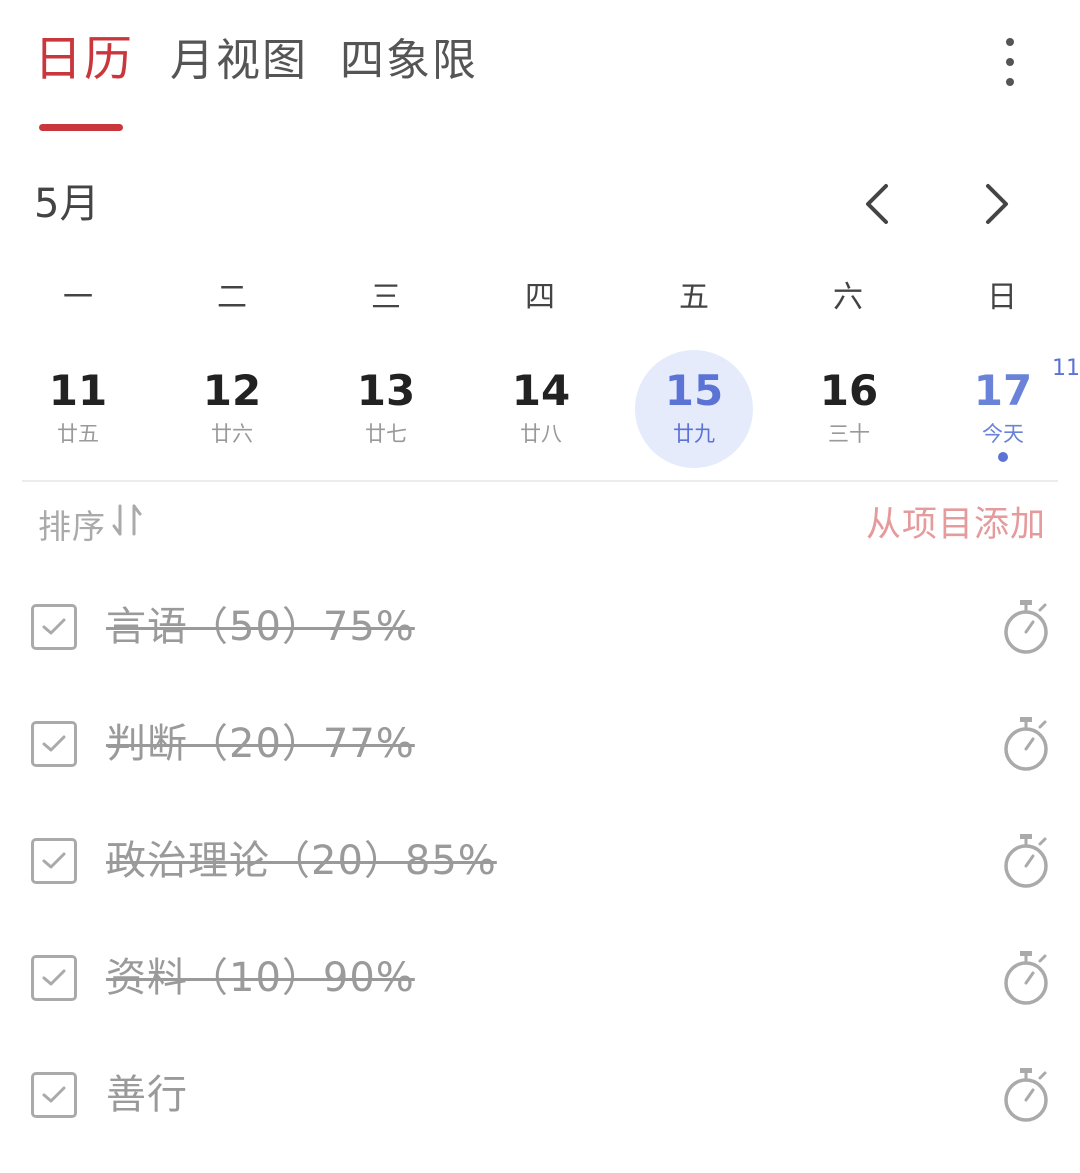 The width and height of the screenshot is (1080, 1173). What do you see at coordinates (848, 297) in the screenshot?
I see `weekday-label: 六` at bounding box center [848, 297].